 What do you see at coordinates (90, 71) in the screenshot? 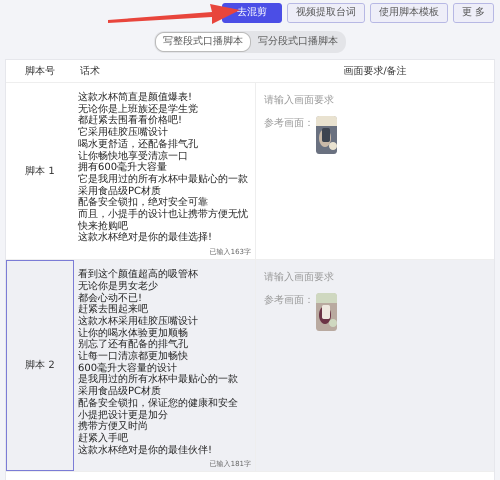
I see `column-header: 话术` at bounding box center [90, 71].